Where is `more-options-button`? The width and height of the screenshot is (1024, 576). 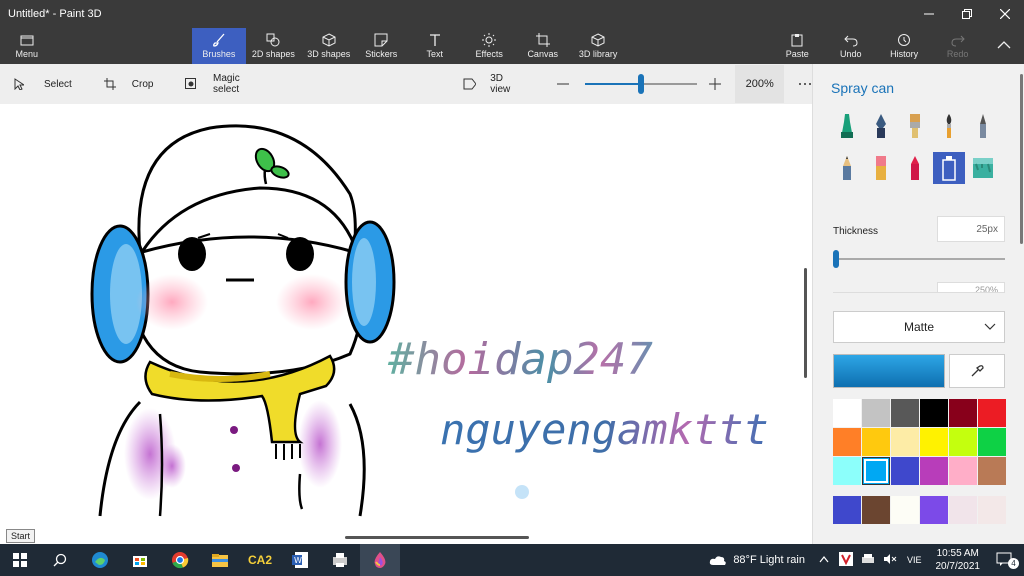 more-options-button is located at coordinates (805, 84).